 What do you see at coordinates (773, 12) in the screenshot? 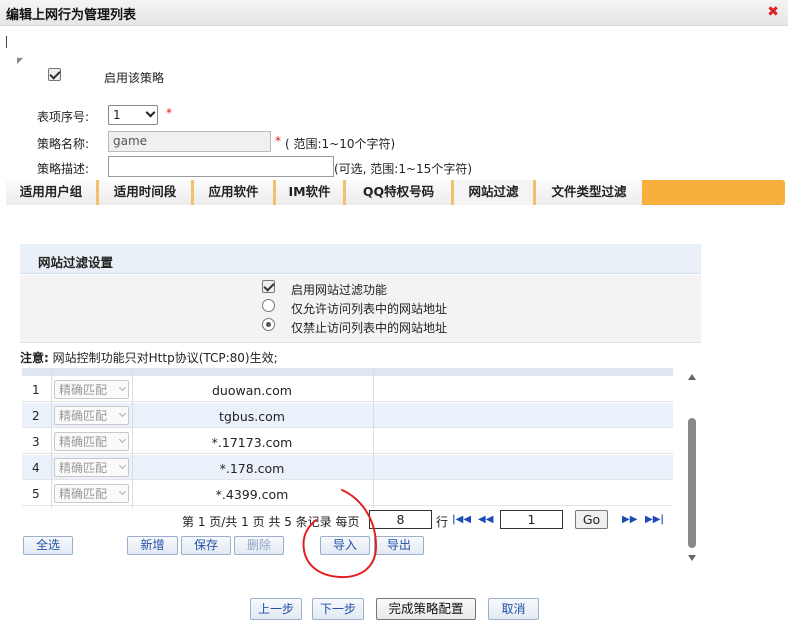
I see `close-icon: ✖` at bounding box center [773, 12].